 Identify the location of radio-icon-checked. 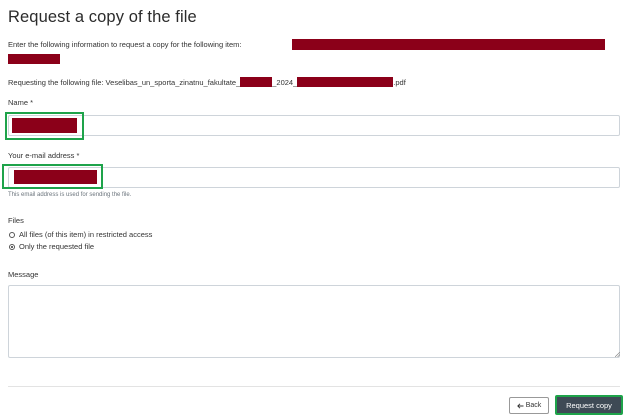
(12, 246).